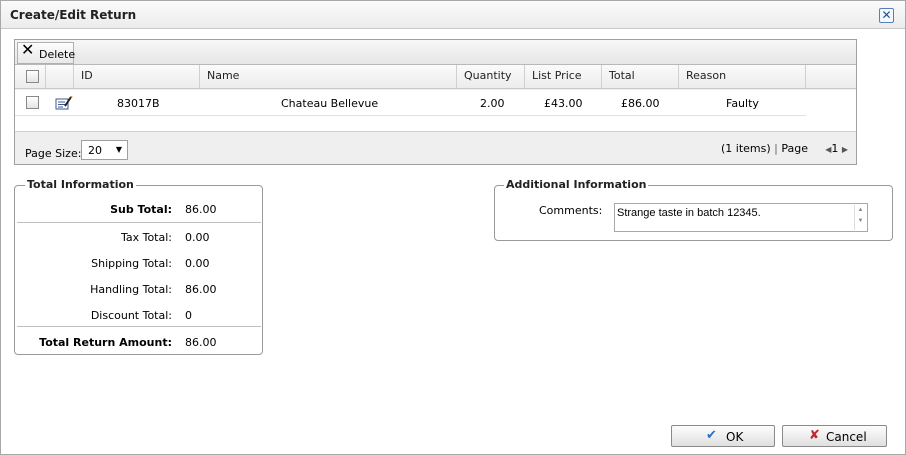 The width and height of the screenshot is (906, 455). Describe the element at coordinates (105, 342) in the screenshot. I see `total-return-amount-label: Total Return Amount:` at that location.